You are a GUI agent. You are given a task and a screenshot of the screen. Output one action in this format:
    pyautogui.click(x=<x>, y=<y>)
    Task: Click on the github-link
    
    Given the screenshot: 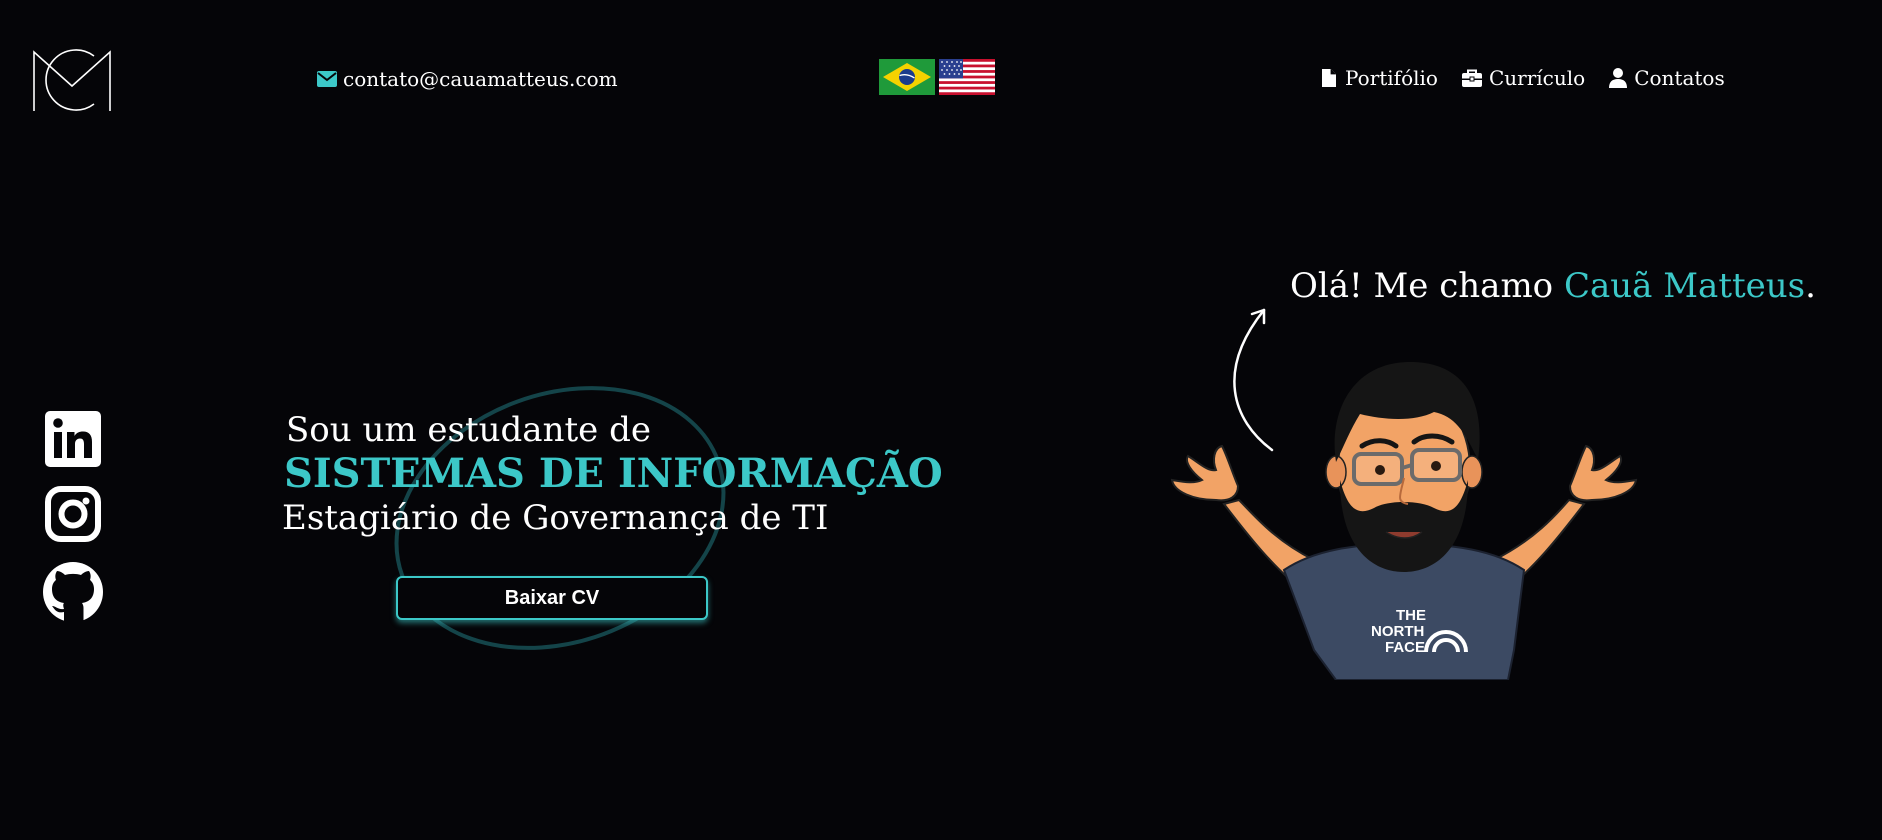 What is the action you would take?
    pyautogui.click(x=73, y=592)
    